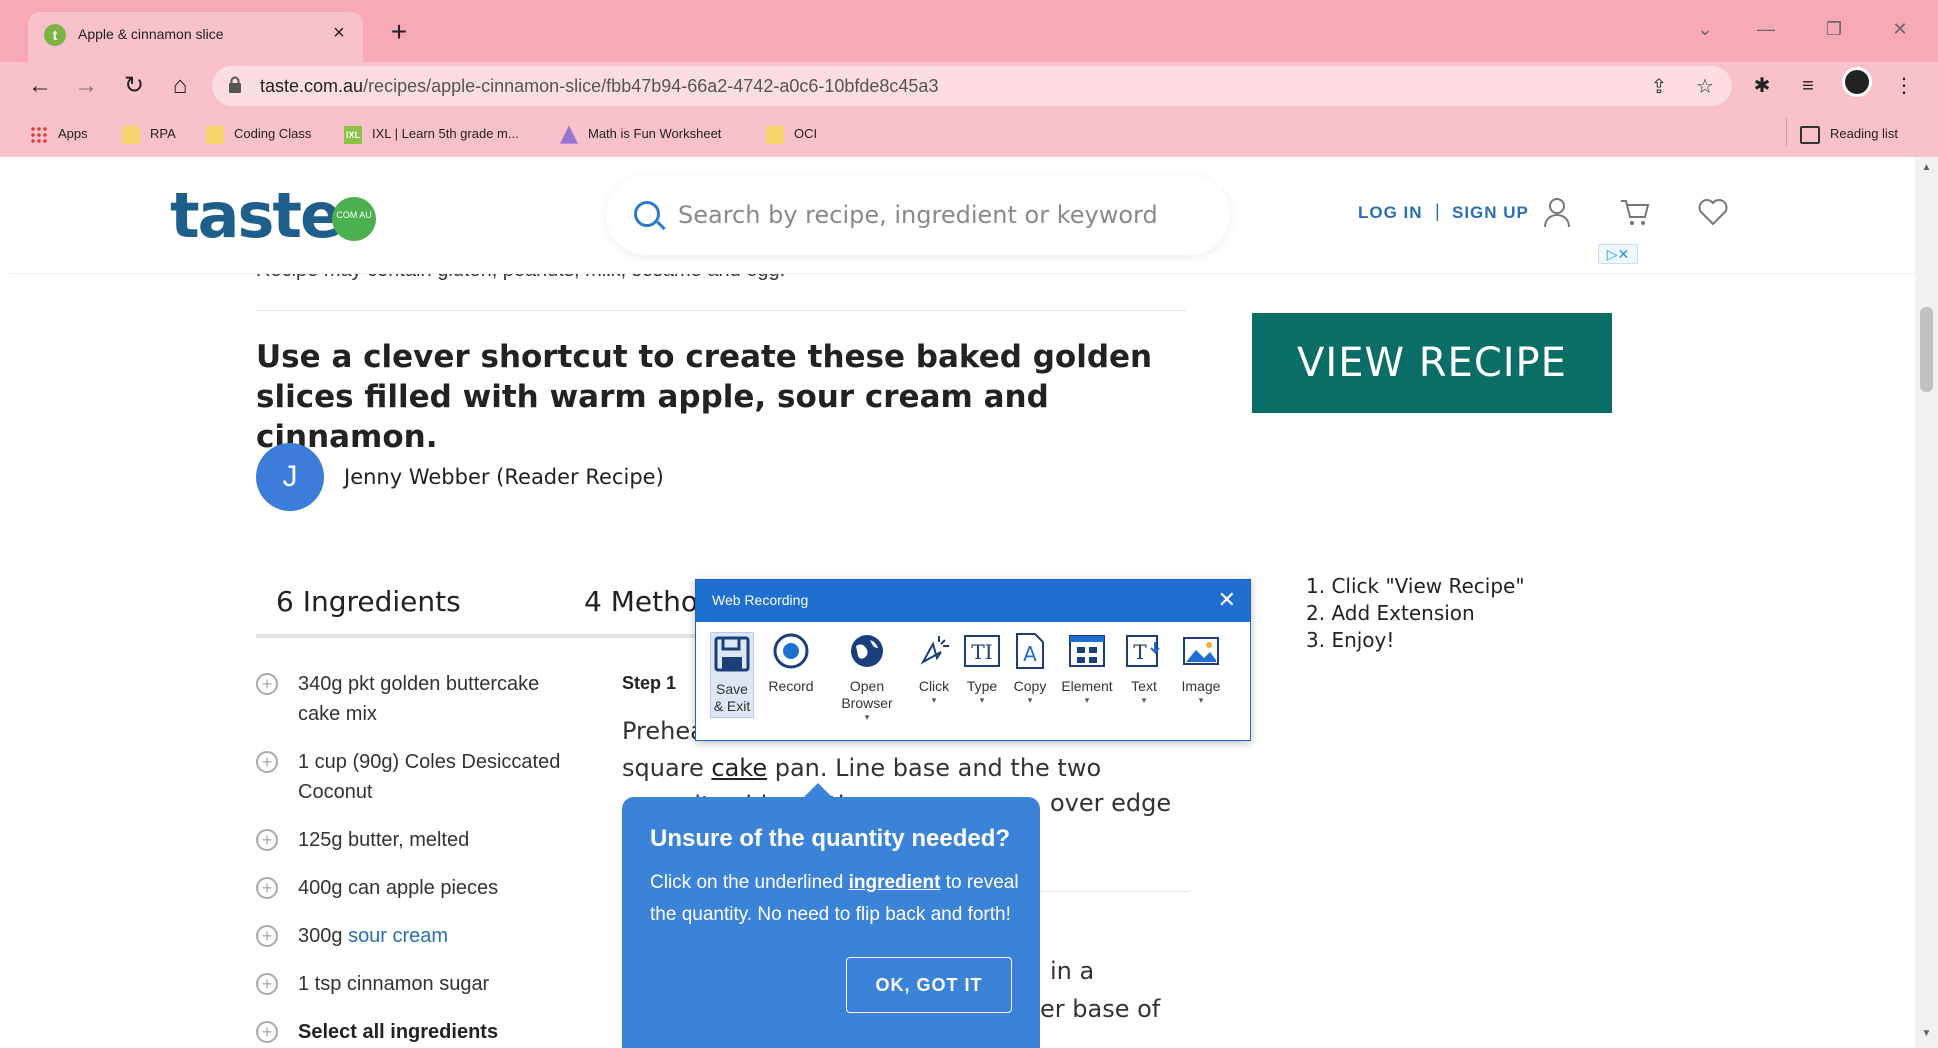 The width and height of the screenshot is (1938, 1048). I want to click on save-exit-button: Save & Exit, so click(732, 675).